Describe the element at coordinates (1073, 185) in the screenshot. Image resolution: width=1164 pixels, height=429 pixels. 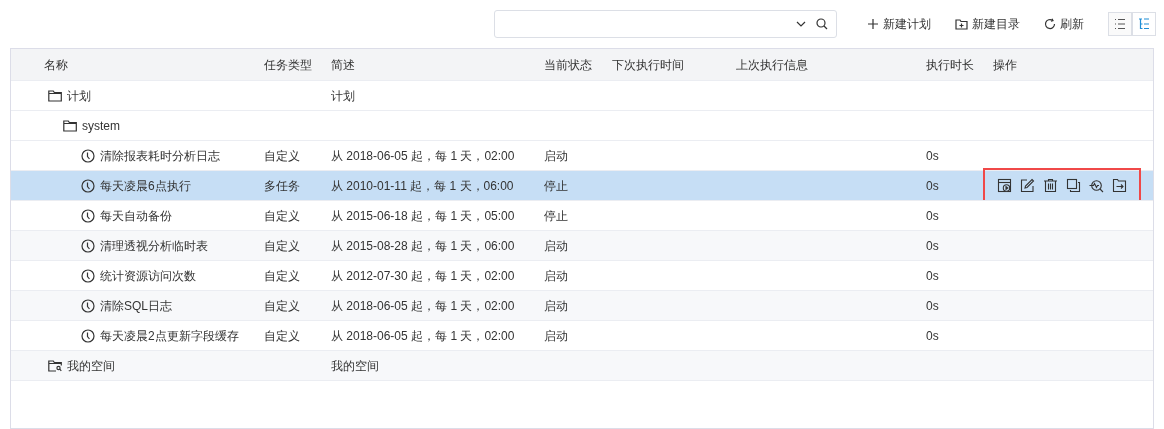
I see `copy-icon` at that location.